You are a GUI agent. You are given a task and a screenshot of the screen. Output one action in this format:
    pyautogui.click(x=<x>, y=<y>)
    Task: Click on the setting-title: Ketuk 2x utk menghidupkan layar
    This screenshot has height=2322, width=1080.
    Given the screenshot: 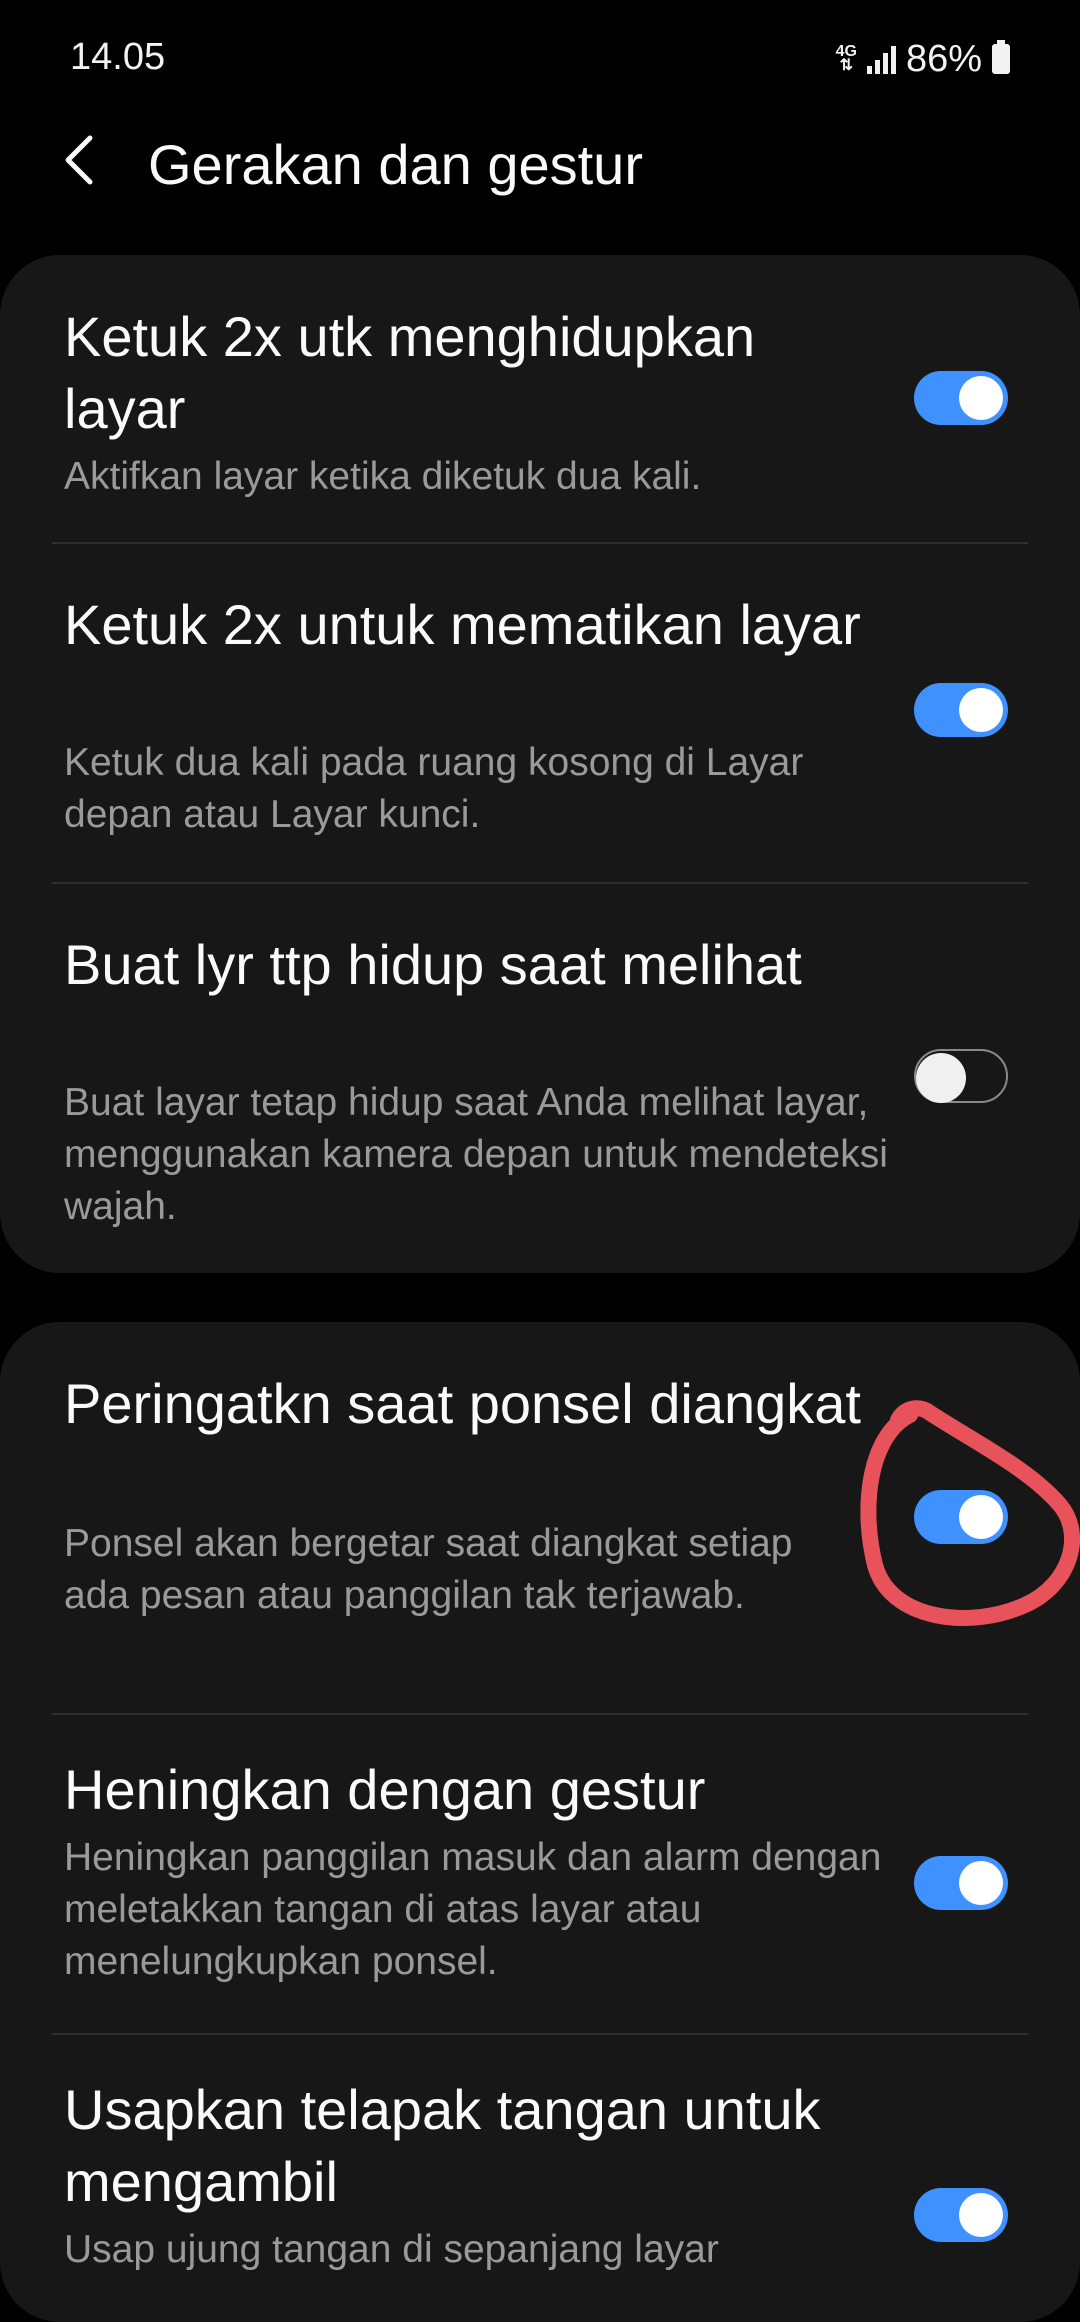 What is the action you would take?
    pyautogui.click(x=410, y=372)
    